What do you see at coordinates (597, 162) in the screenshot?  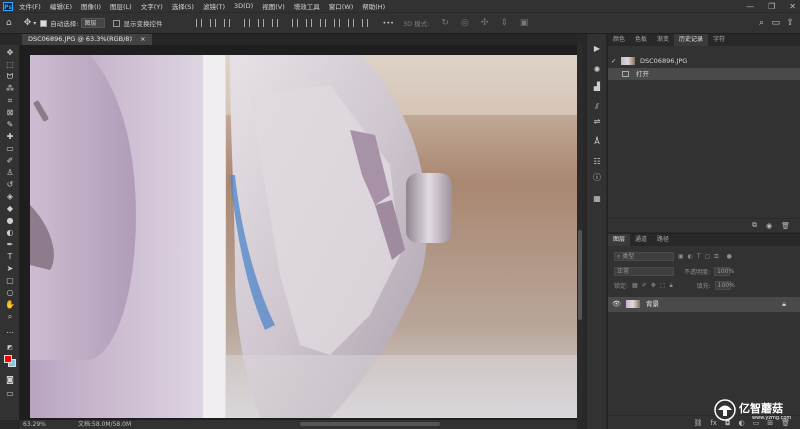 I see `properties-icon: ☷` at bounding box center [597, 162].